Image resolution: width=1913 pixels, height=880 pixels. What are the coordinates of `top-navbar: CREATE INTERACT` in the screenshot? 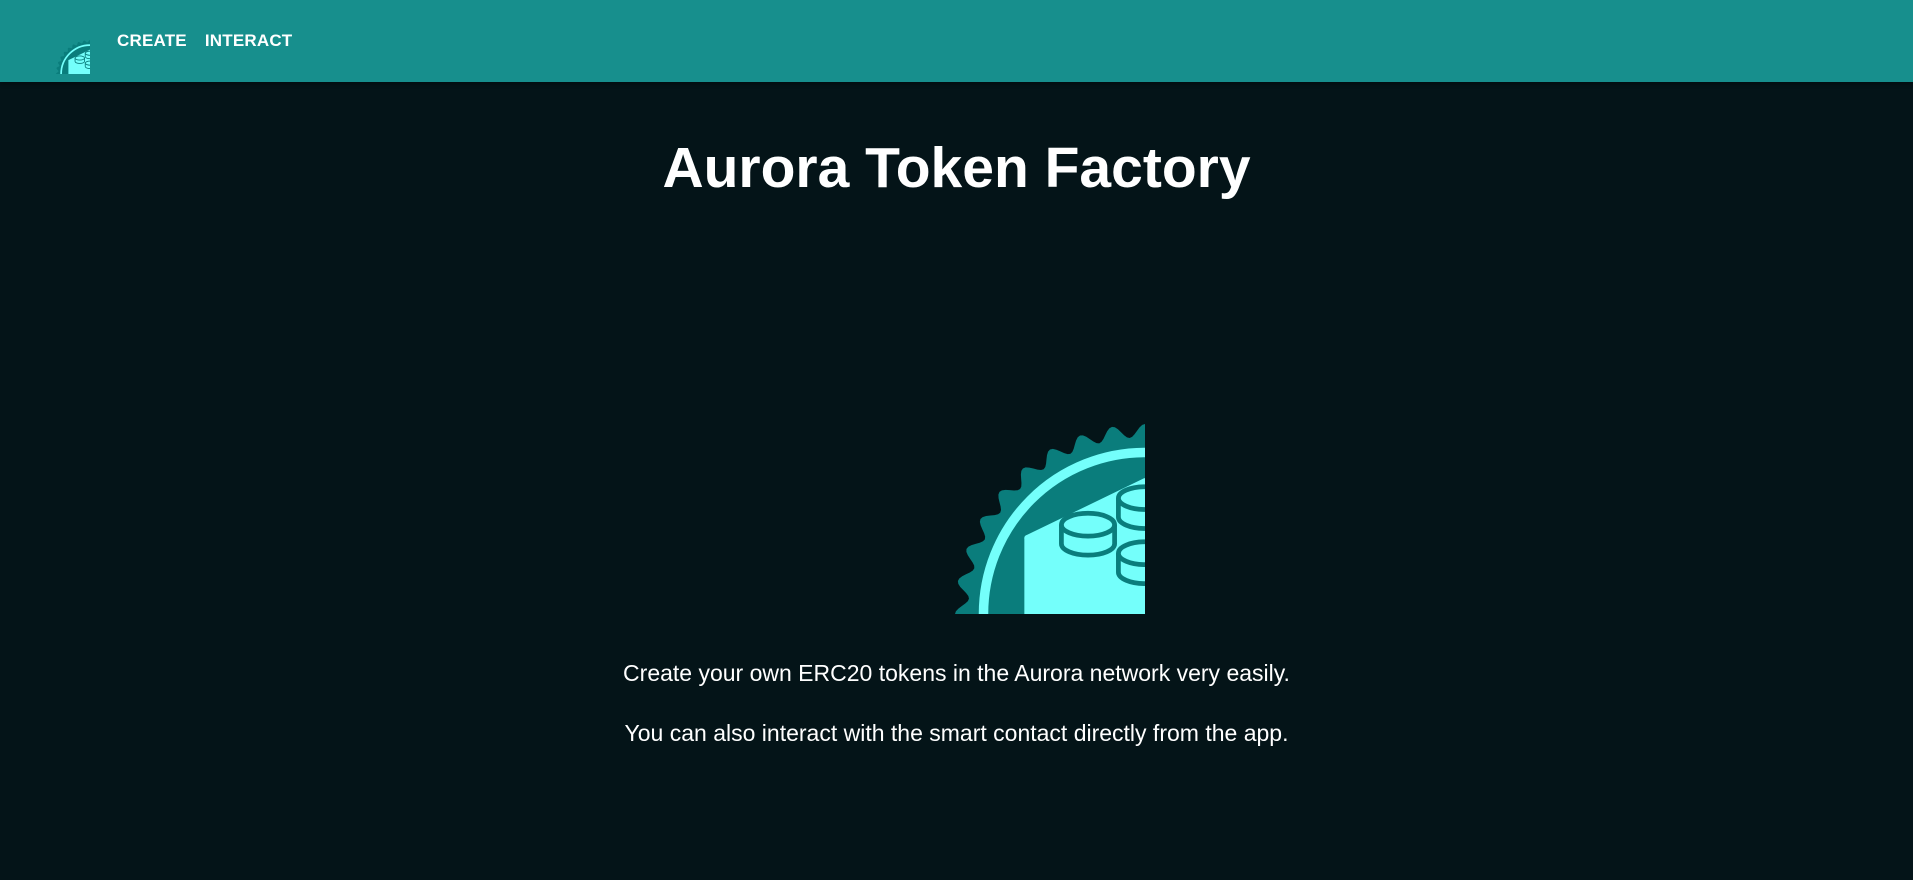 It's located at (956, 41).